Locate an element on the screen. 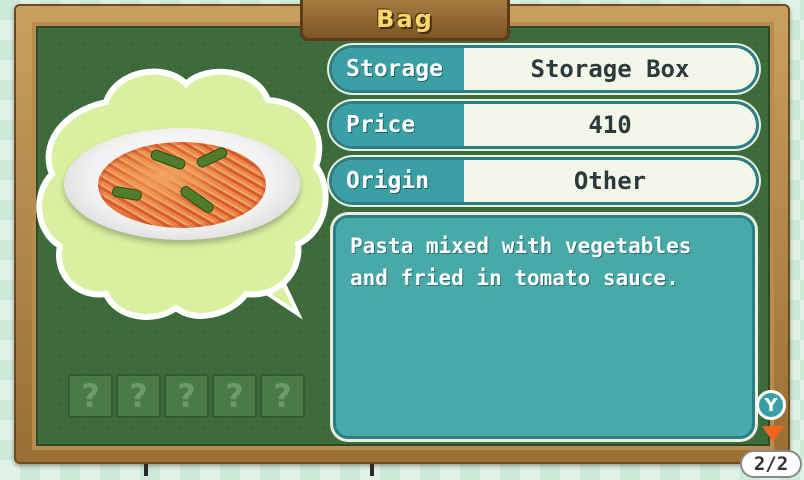 The width and height of the screenshot is (804, 480). origin-label: Origin is located at coordinates (398, 181).